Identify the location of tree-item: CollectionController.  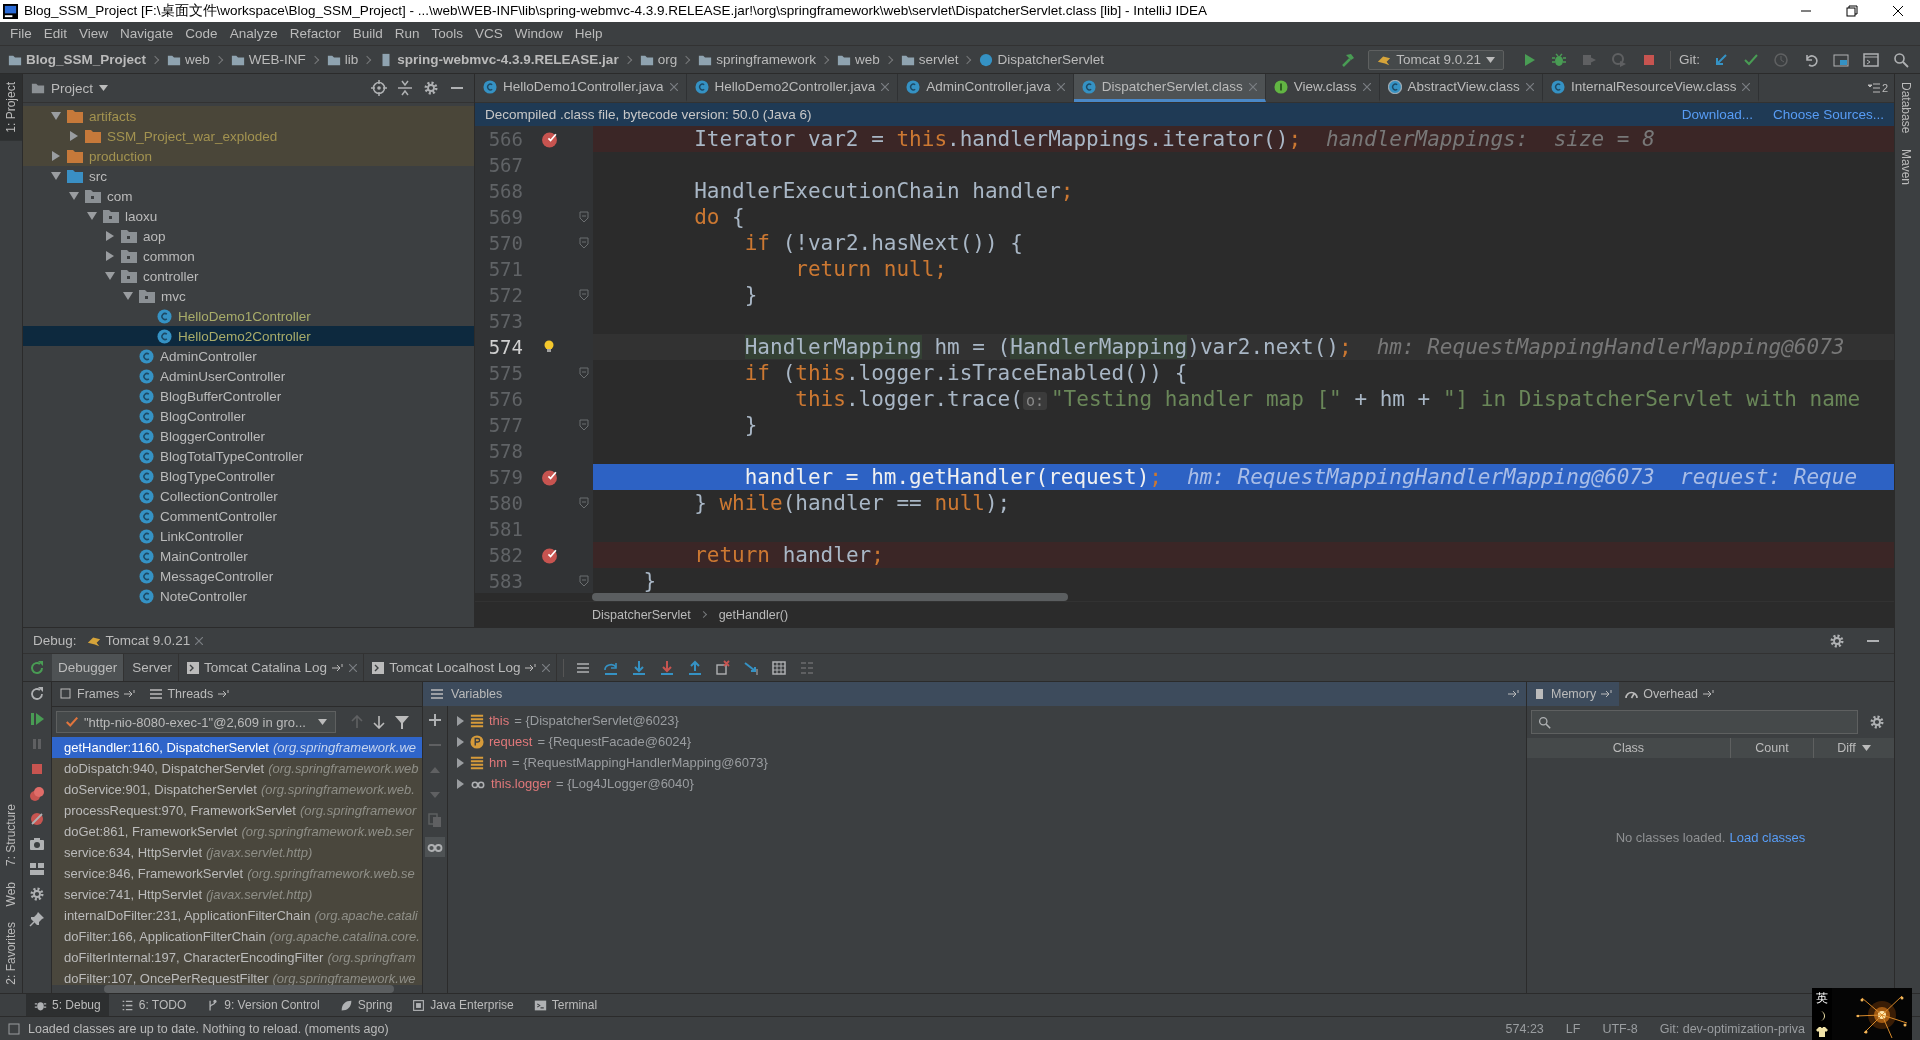
(248, 496).